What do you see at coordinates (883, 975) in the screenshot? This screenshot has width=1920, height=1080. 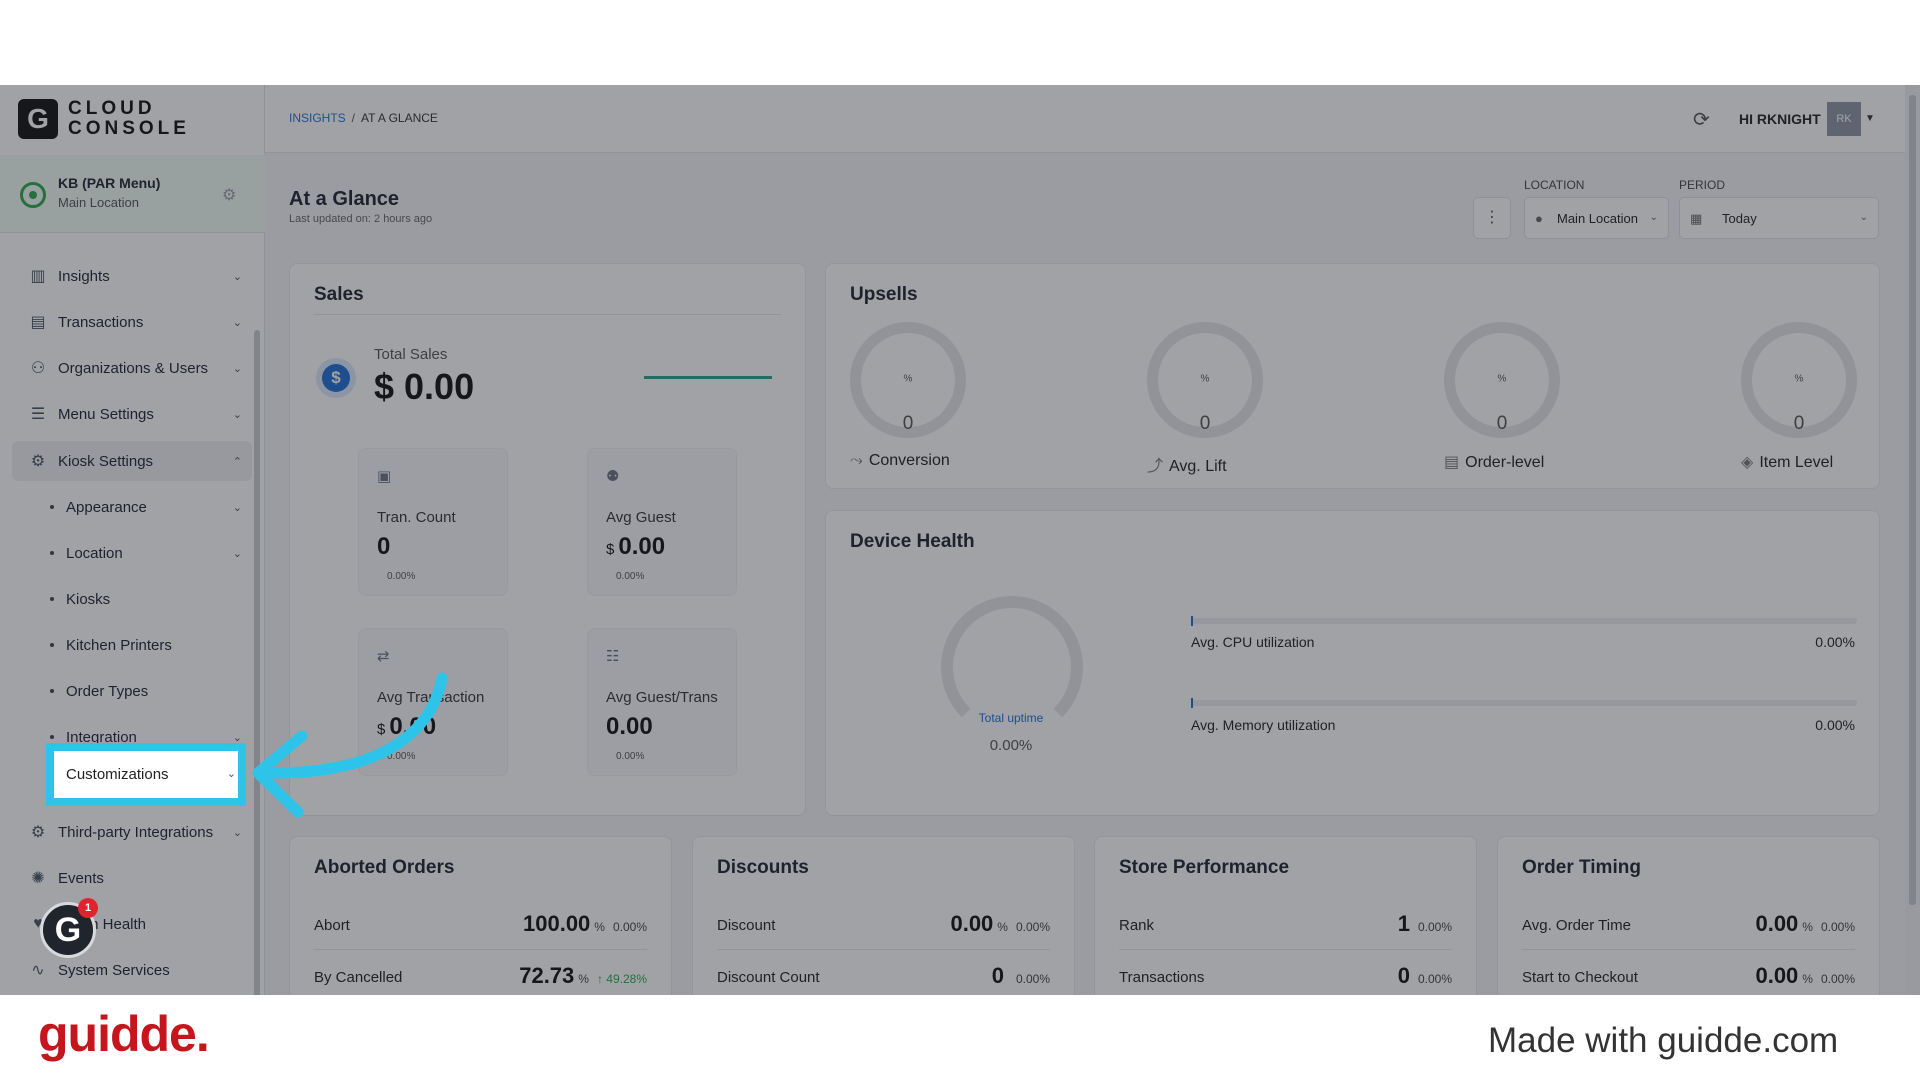 I see `list-item: Discount Count 0 0.00%` at bounding box center [883, 975].